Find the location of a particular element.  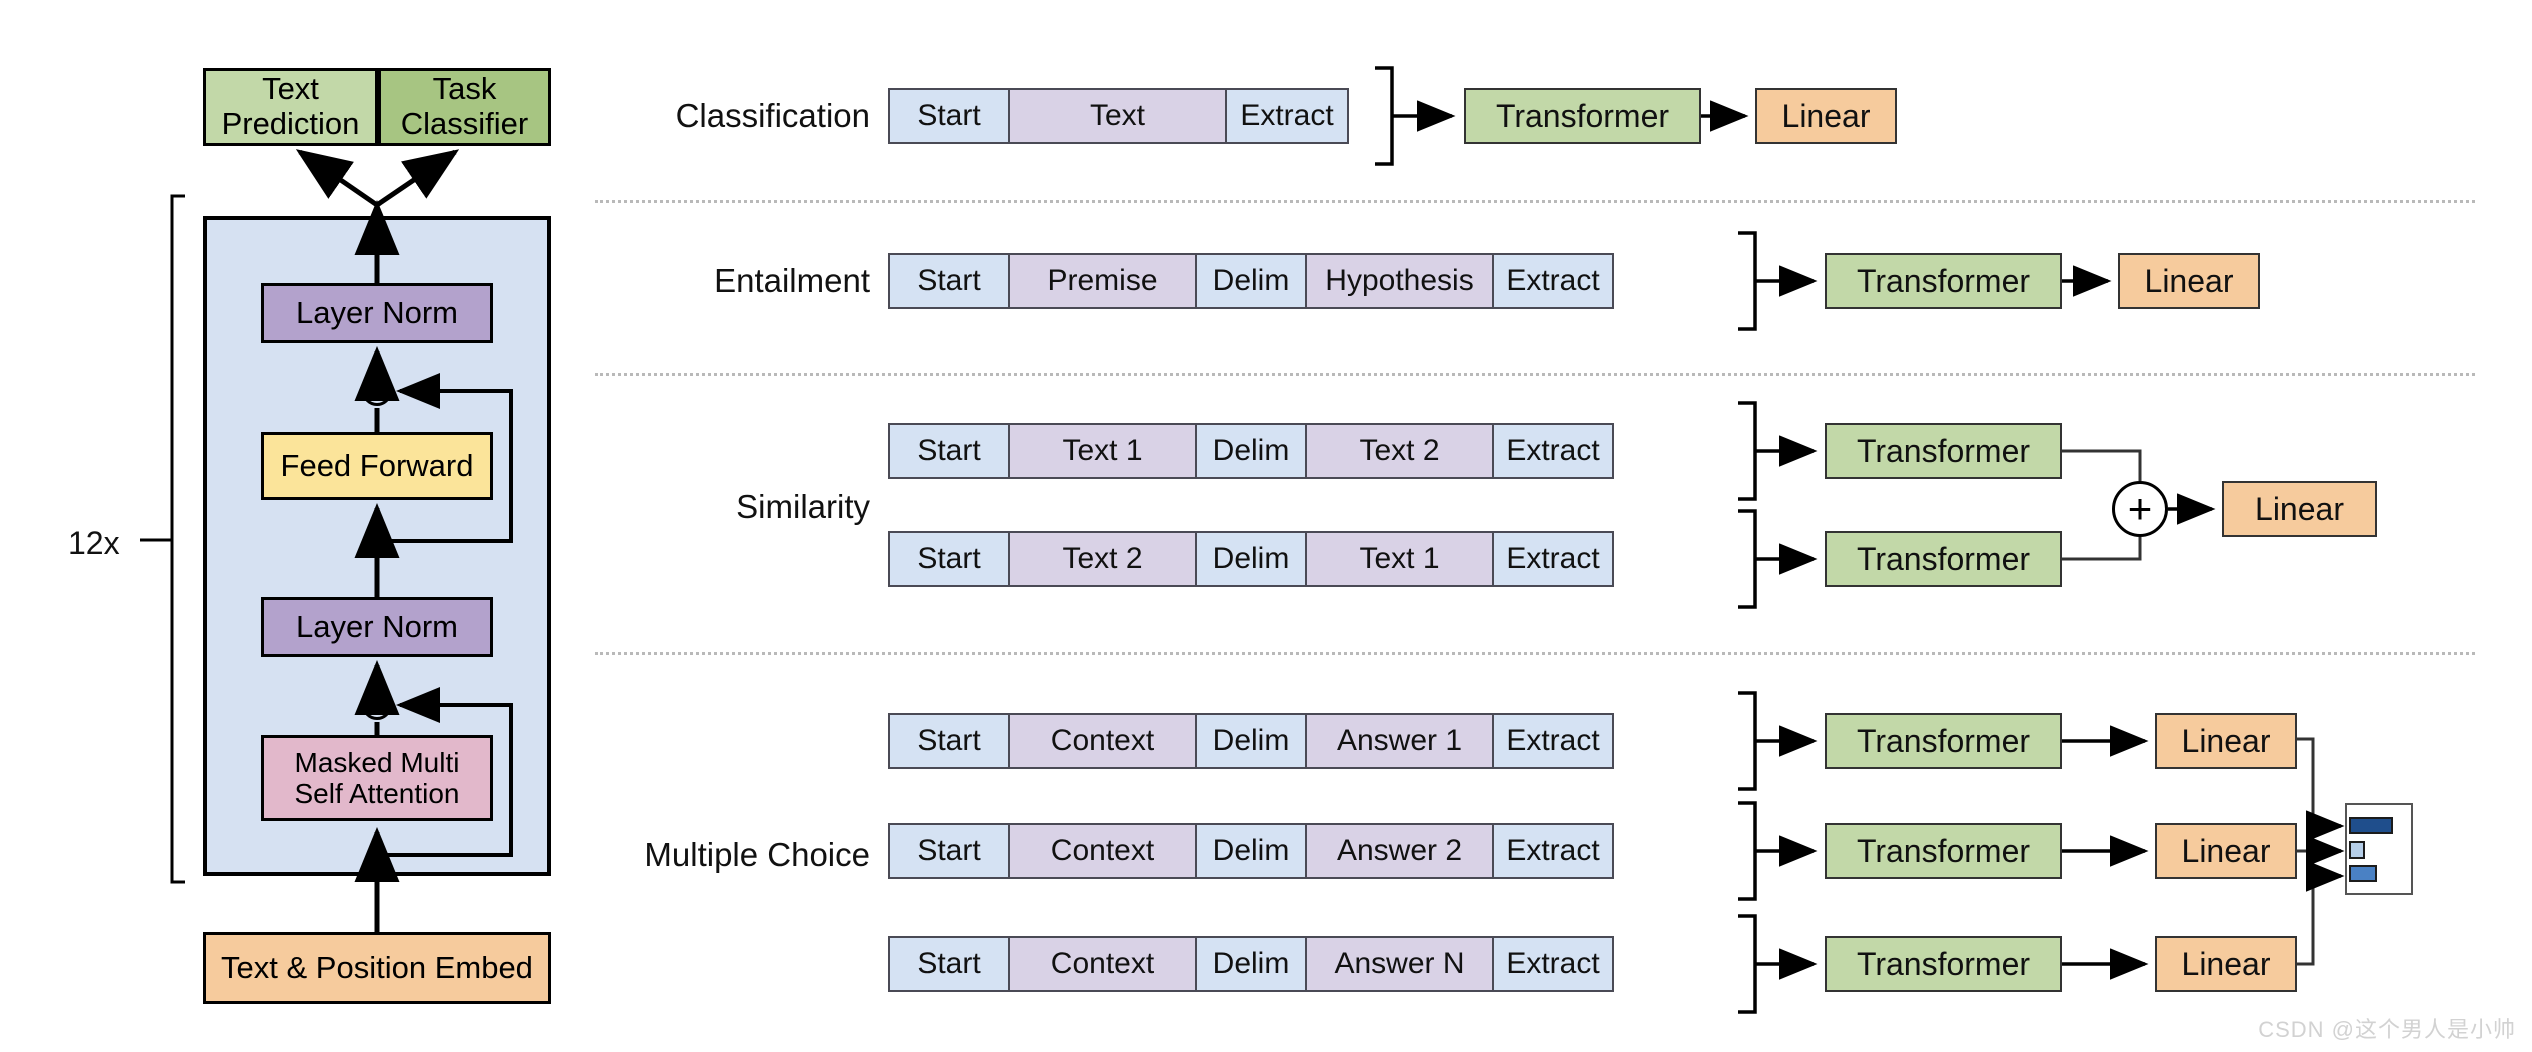

layer-repeat-label: 12x is located at coordinates (94, 543).